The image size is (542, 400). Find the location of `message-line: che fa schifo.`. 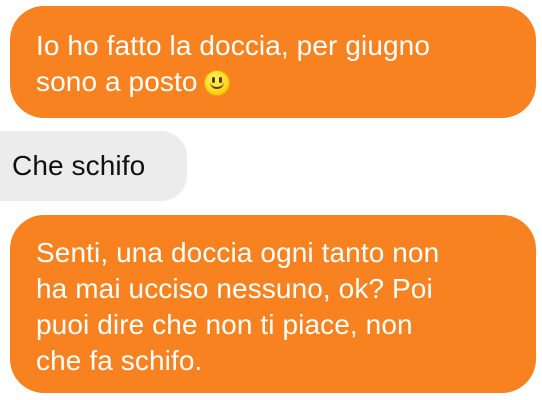

message-line: che fa schifo. is located at coordinates (119, 360).